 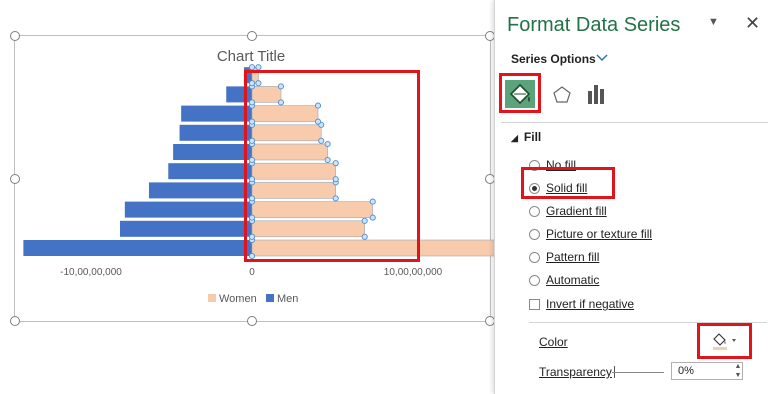 I want to click on pattern-fill-label: Pattern fill, so click(x=573, y=257).